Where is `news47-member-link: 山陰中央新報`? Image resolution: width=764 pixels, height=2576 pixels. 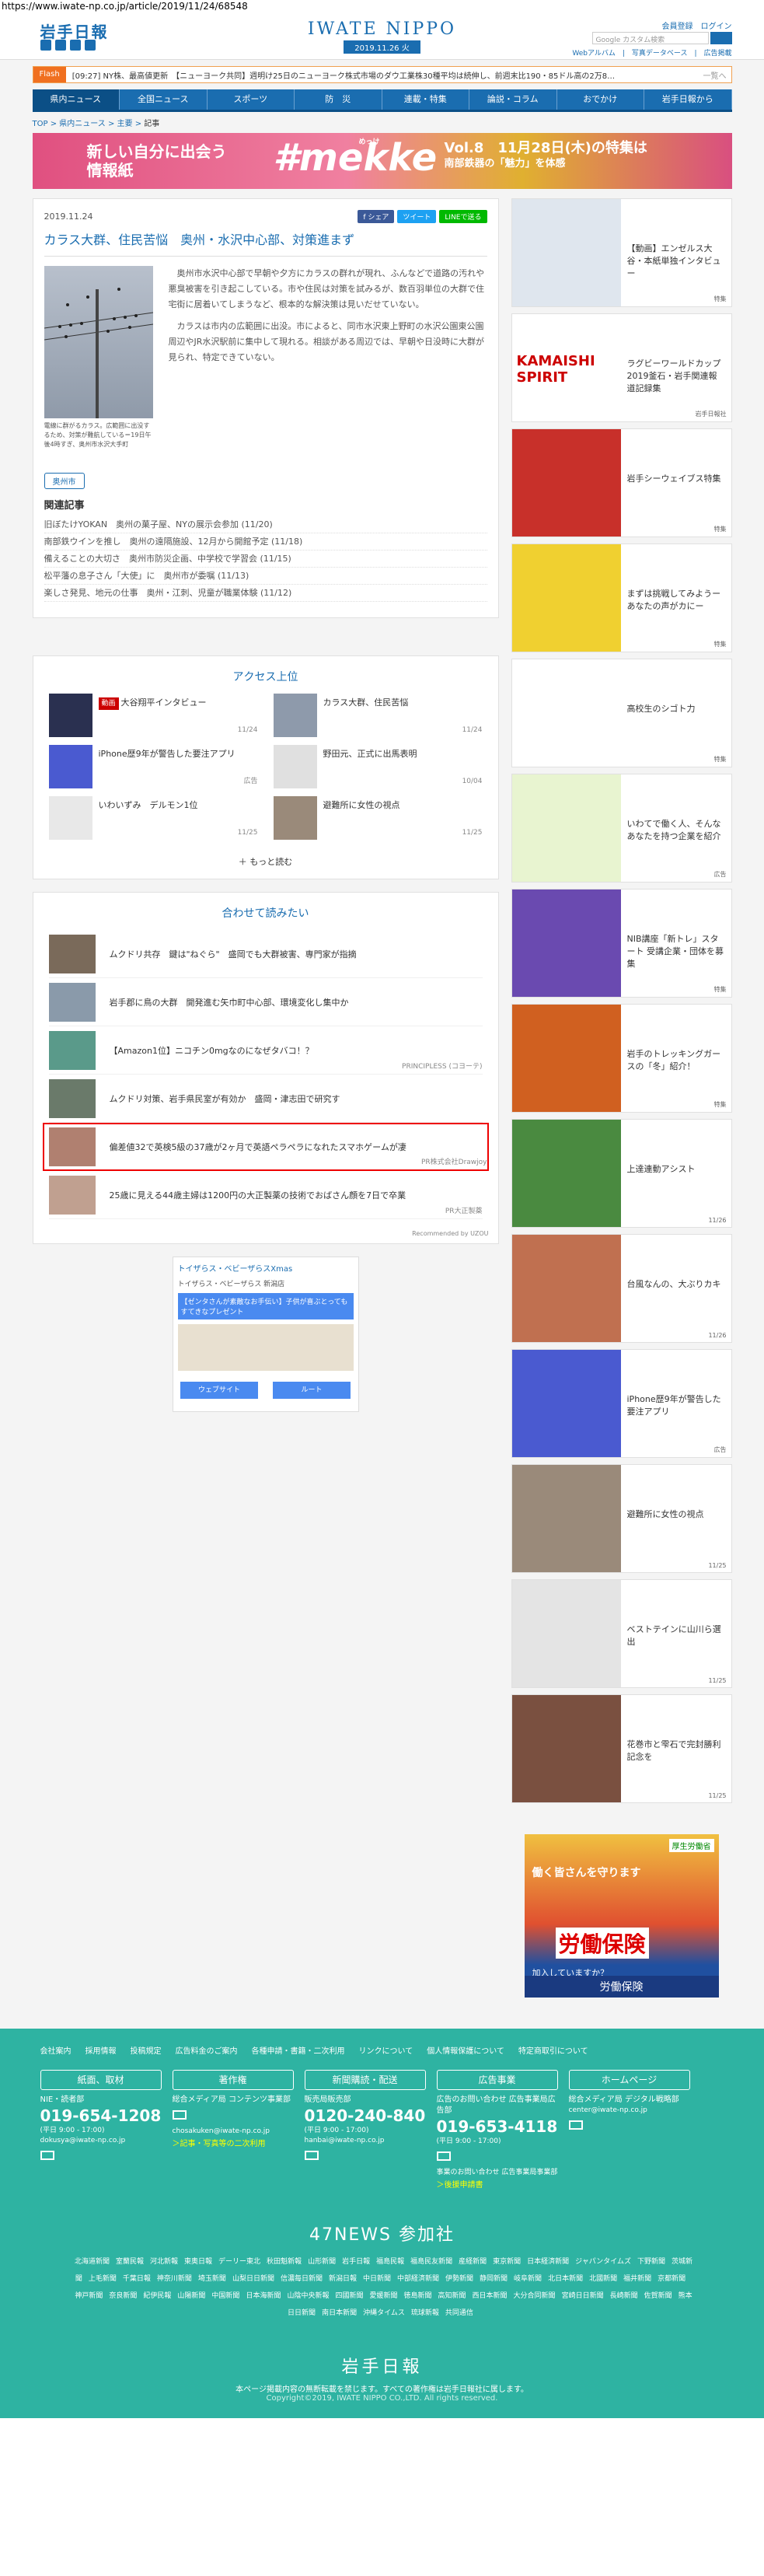
news47-member-link: 山陰中央新報 is located at coordinates (308, 2296).